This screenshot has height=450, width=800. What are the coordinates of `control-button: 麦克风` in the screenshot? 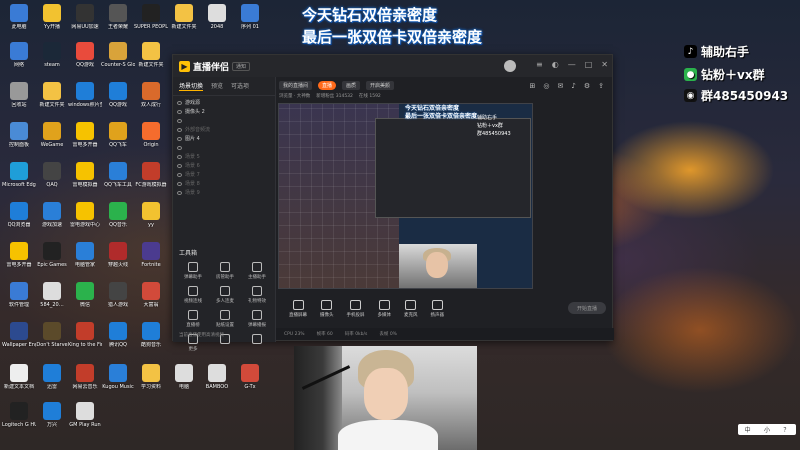 It's located at (411, 309).